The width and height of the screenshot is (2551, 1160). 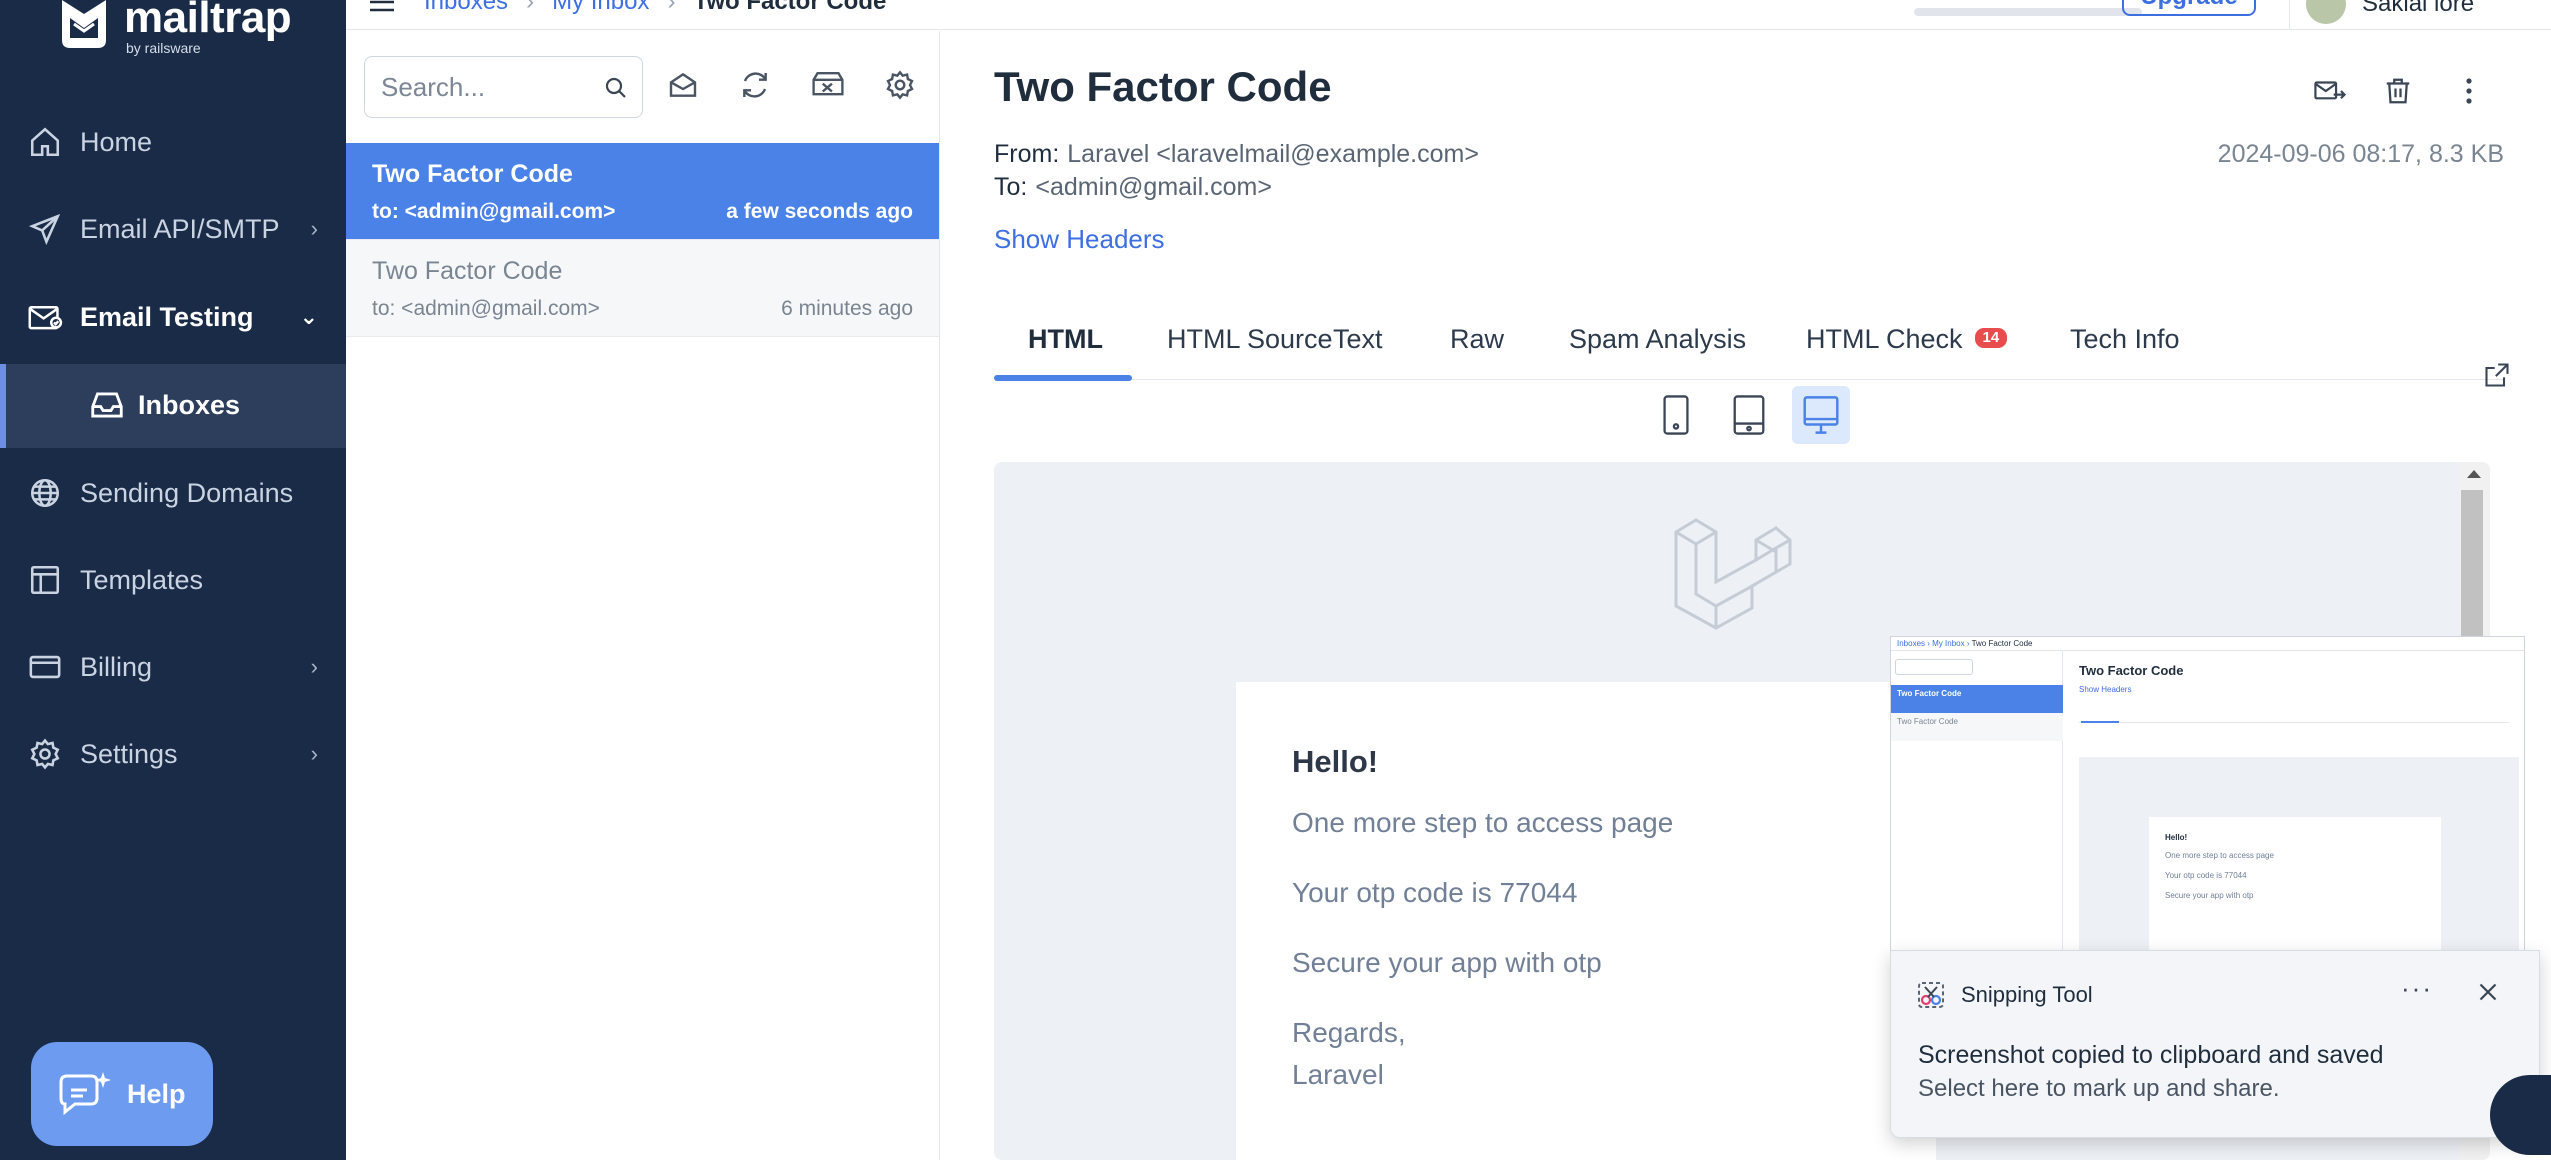 I want to click on tab-html-check: HTML Check 14, so click(x=1907, y=329).